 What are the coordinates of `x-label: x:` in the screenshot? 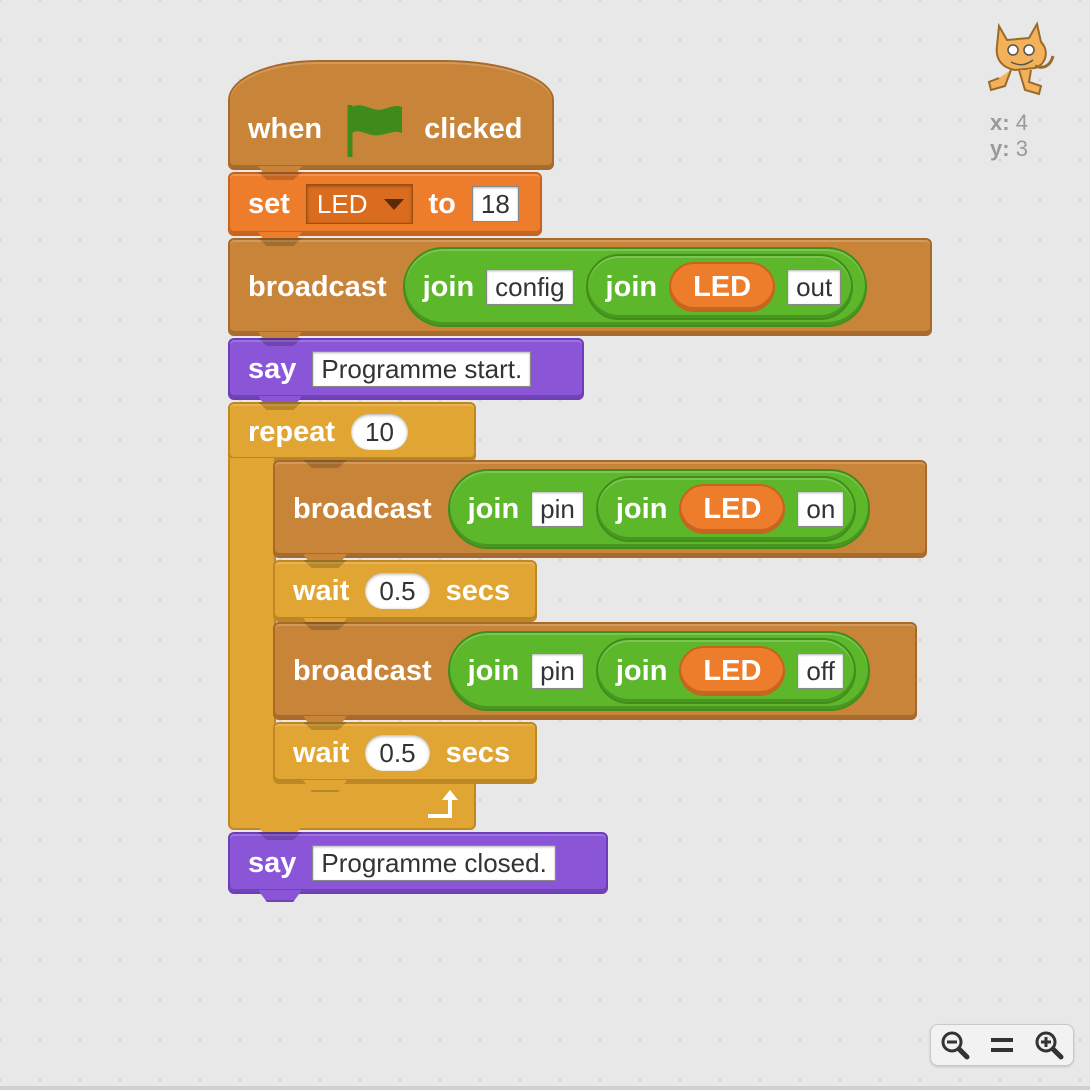 It's located at (1000, 122).